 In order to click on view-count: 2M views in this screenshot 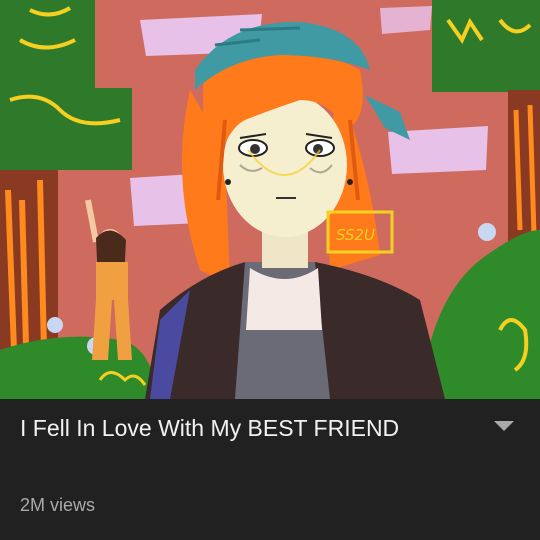, I will do `click(58, 505)`.